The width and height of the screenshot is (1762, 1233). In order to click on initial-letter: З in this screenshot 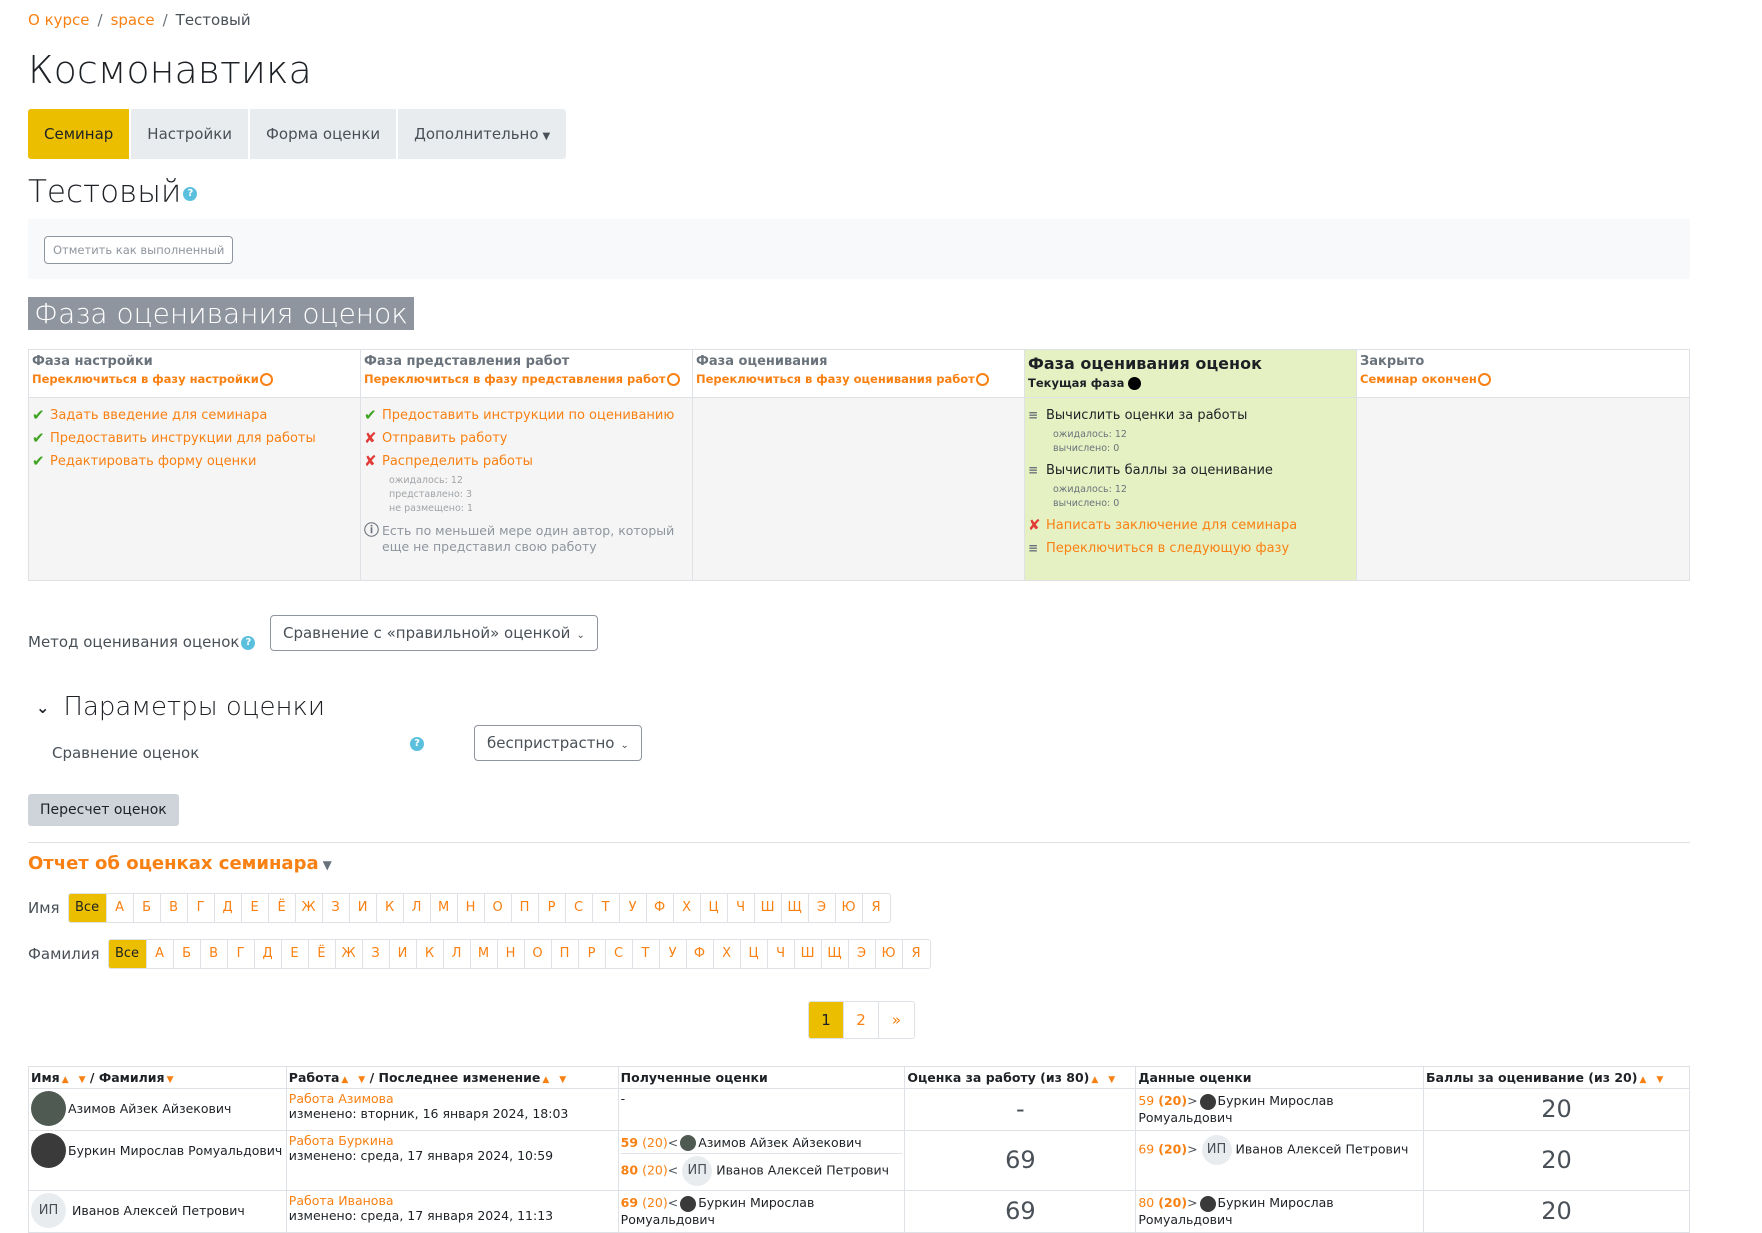, I will do `click(376, 954)`.